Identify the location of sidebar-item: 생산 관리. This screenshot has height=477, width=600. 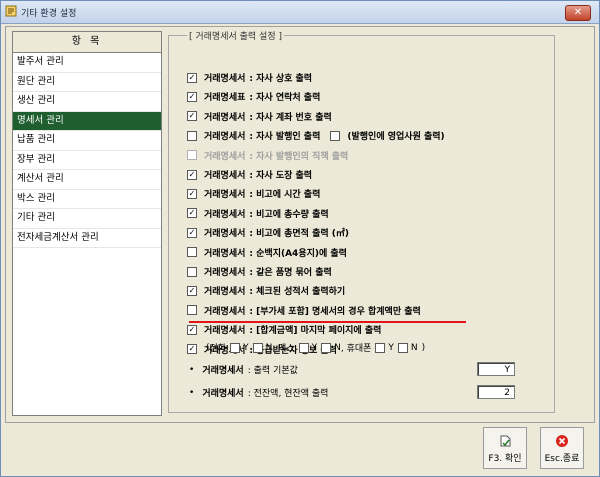
(87, 102).